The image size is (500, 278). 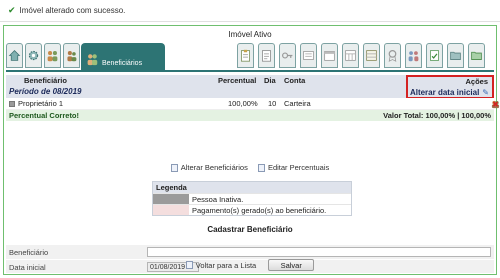 I want to click on table-icon, so click(x=371, y=55).